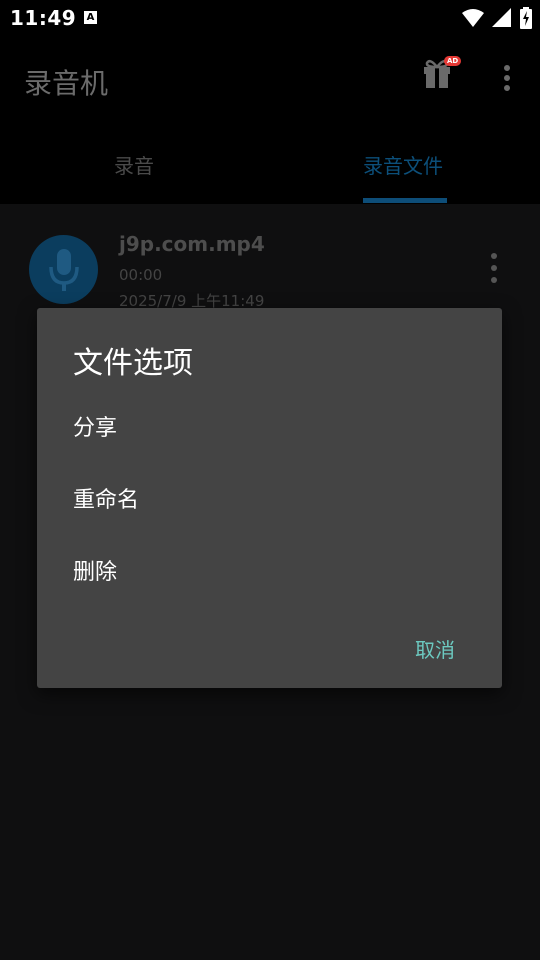 The width and height of the screenshot is (540, 960). I want to click on status-icons, so click(497, 18).